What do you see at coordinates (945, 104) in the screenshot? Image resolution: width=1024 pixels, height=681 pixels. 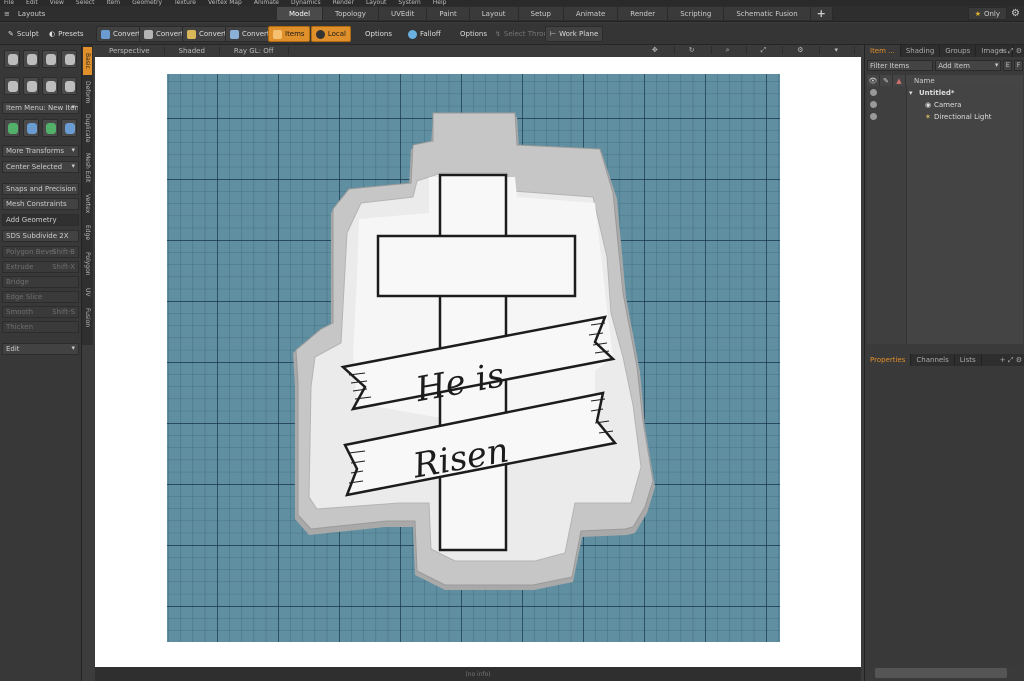 I see `tree-item-camera: ◉ Camera` at bounding box center [945, 104].